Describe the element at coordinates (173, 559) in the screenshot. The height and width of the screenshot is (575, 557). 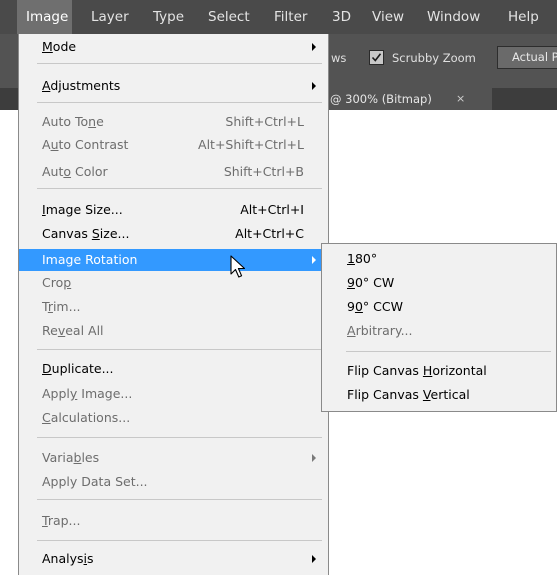
I see `menu-item-analysis: Analysis` at that location.